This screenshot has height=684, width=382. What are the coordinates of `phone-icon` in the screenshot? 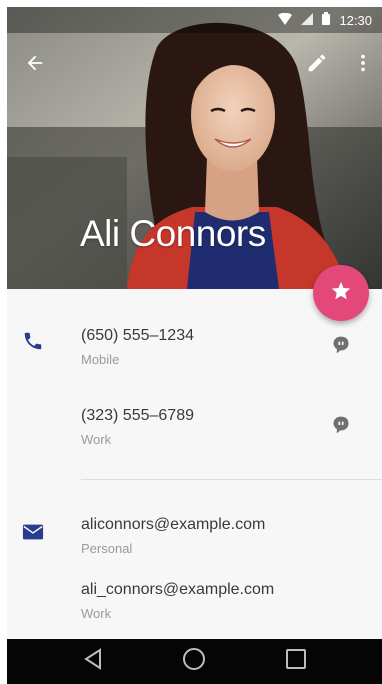 It's located at (33, 341).